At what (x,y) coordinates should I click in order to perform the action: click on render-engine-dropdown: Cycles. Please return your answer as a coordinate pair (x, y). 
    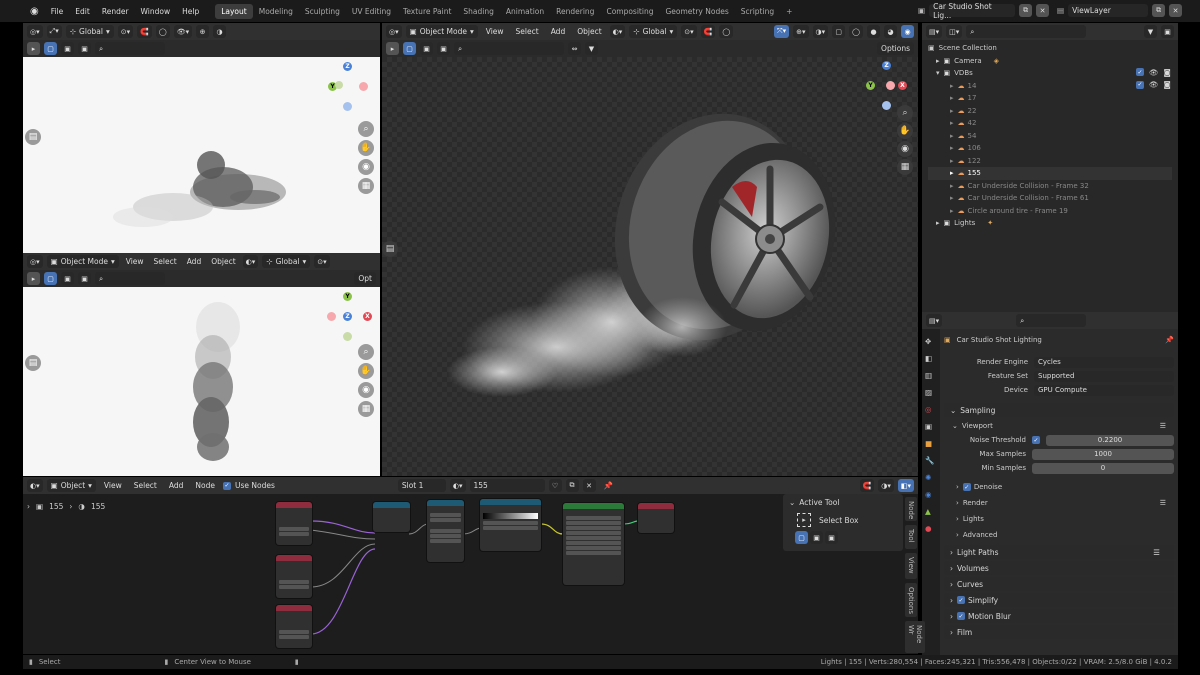
    Looking at the image, I should click on (1104, 362).